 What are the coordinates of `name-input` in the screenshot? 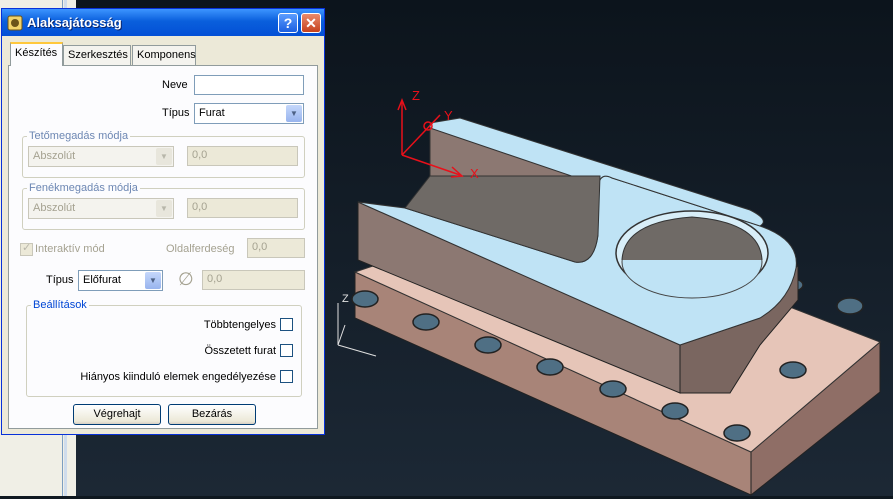 It's located at (249, 85).